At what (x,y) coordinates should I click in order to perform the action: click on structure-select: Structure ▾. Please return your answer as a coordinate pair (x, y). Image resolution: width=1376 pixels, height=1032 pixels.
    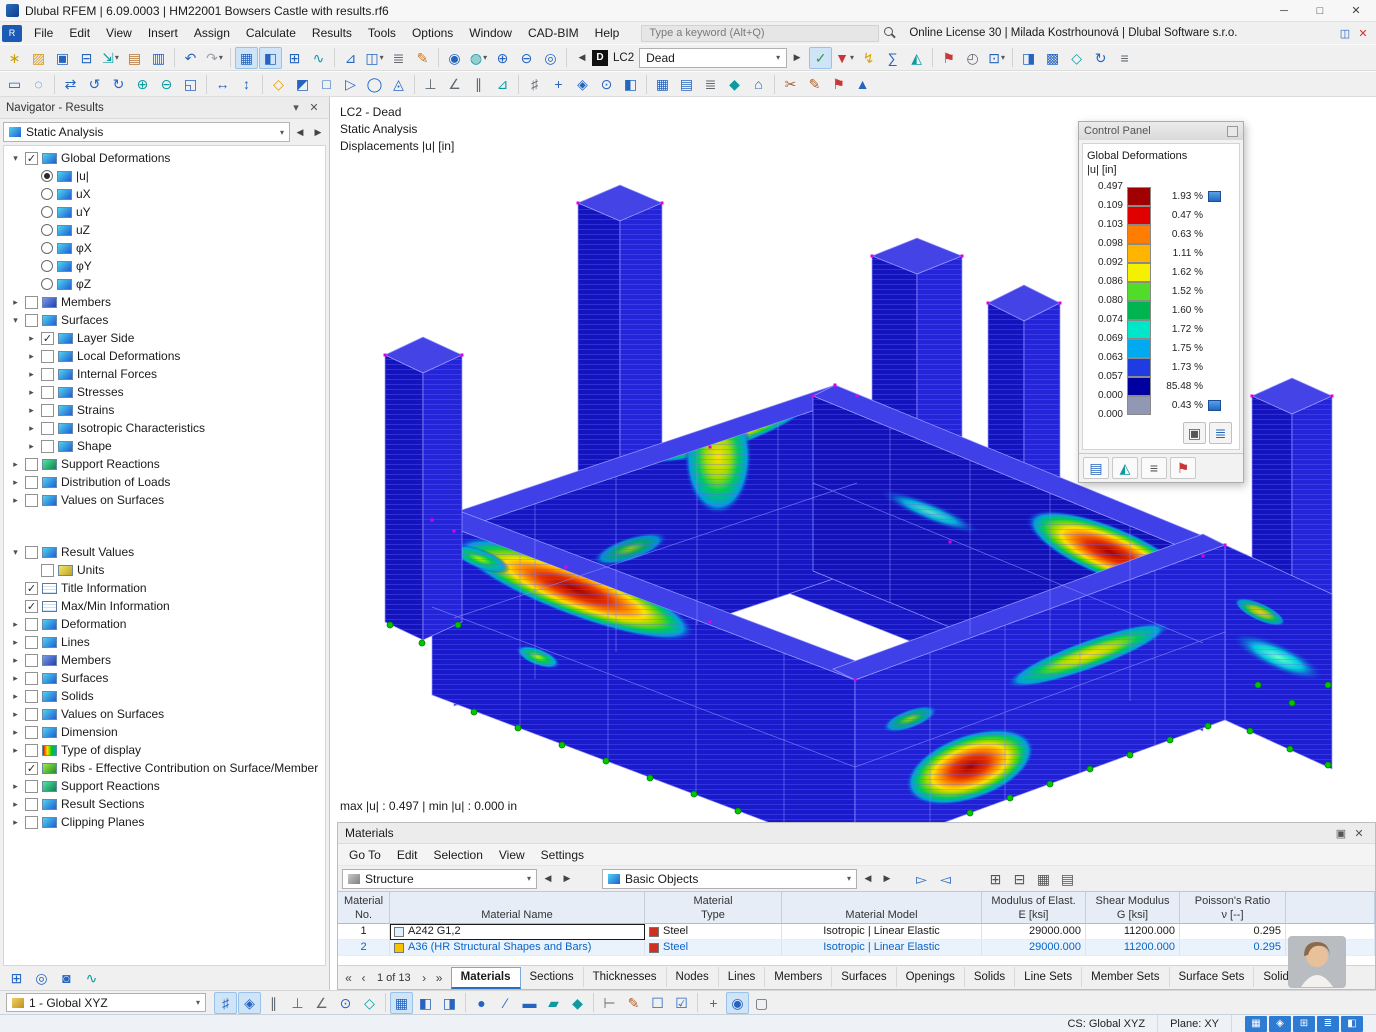
    Looking at the image, I should click on (439, 878).